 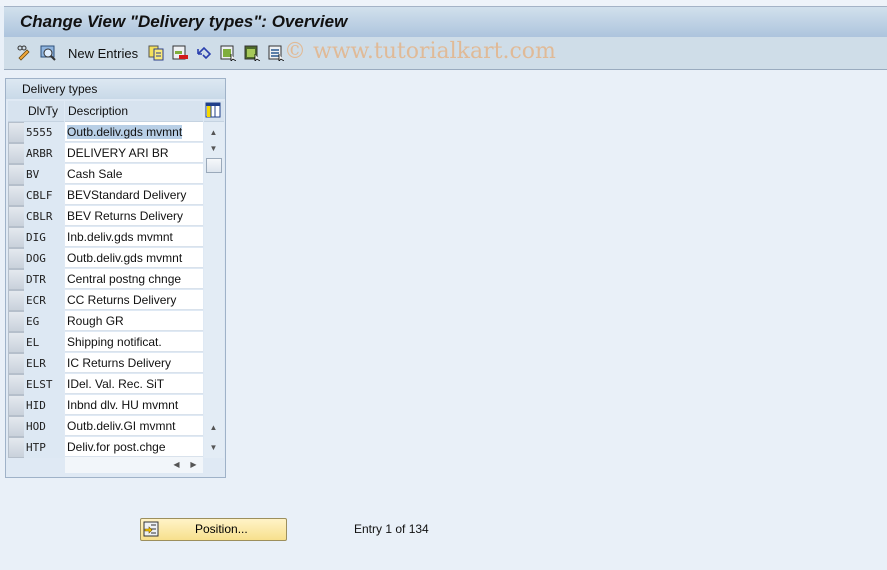 I want to click on find-button, so click(x=48, y=53).